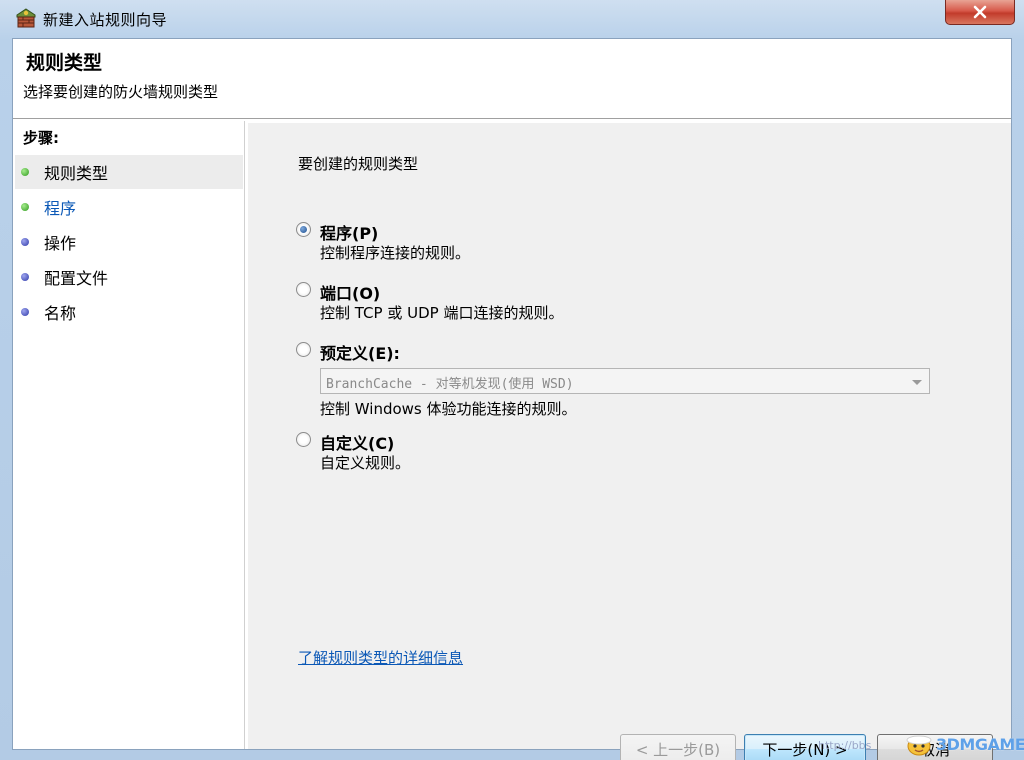  I want to click on page-subtitle: 选择要创建的防火墙规则类型, so click(121, 92).